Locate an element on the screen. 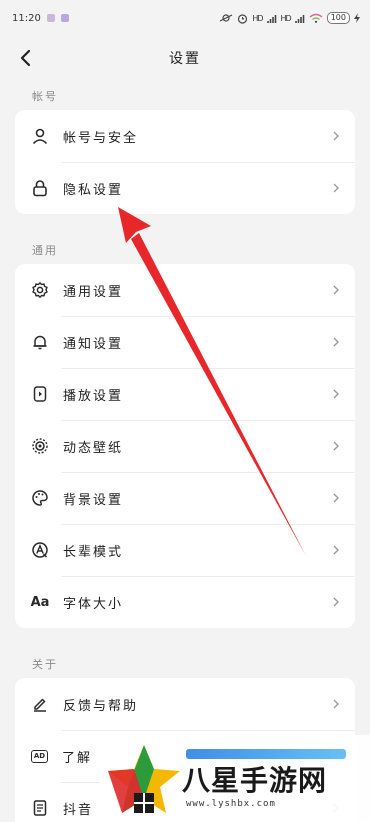 This screenshot has height=822, width=370. row-live-wallpaper: 动态壁纸 is located at coordinates (185, 446).